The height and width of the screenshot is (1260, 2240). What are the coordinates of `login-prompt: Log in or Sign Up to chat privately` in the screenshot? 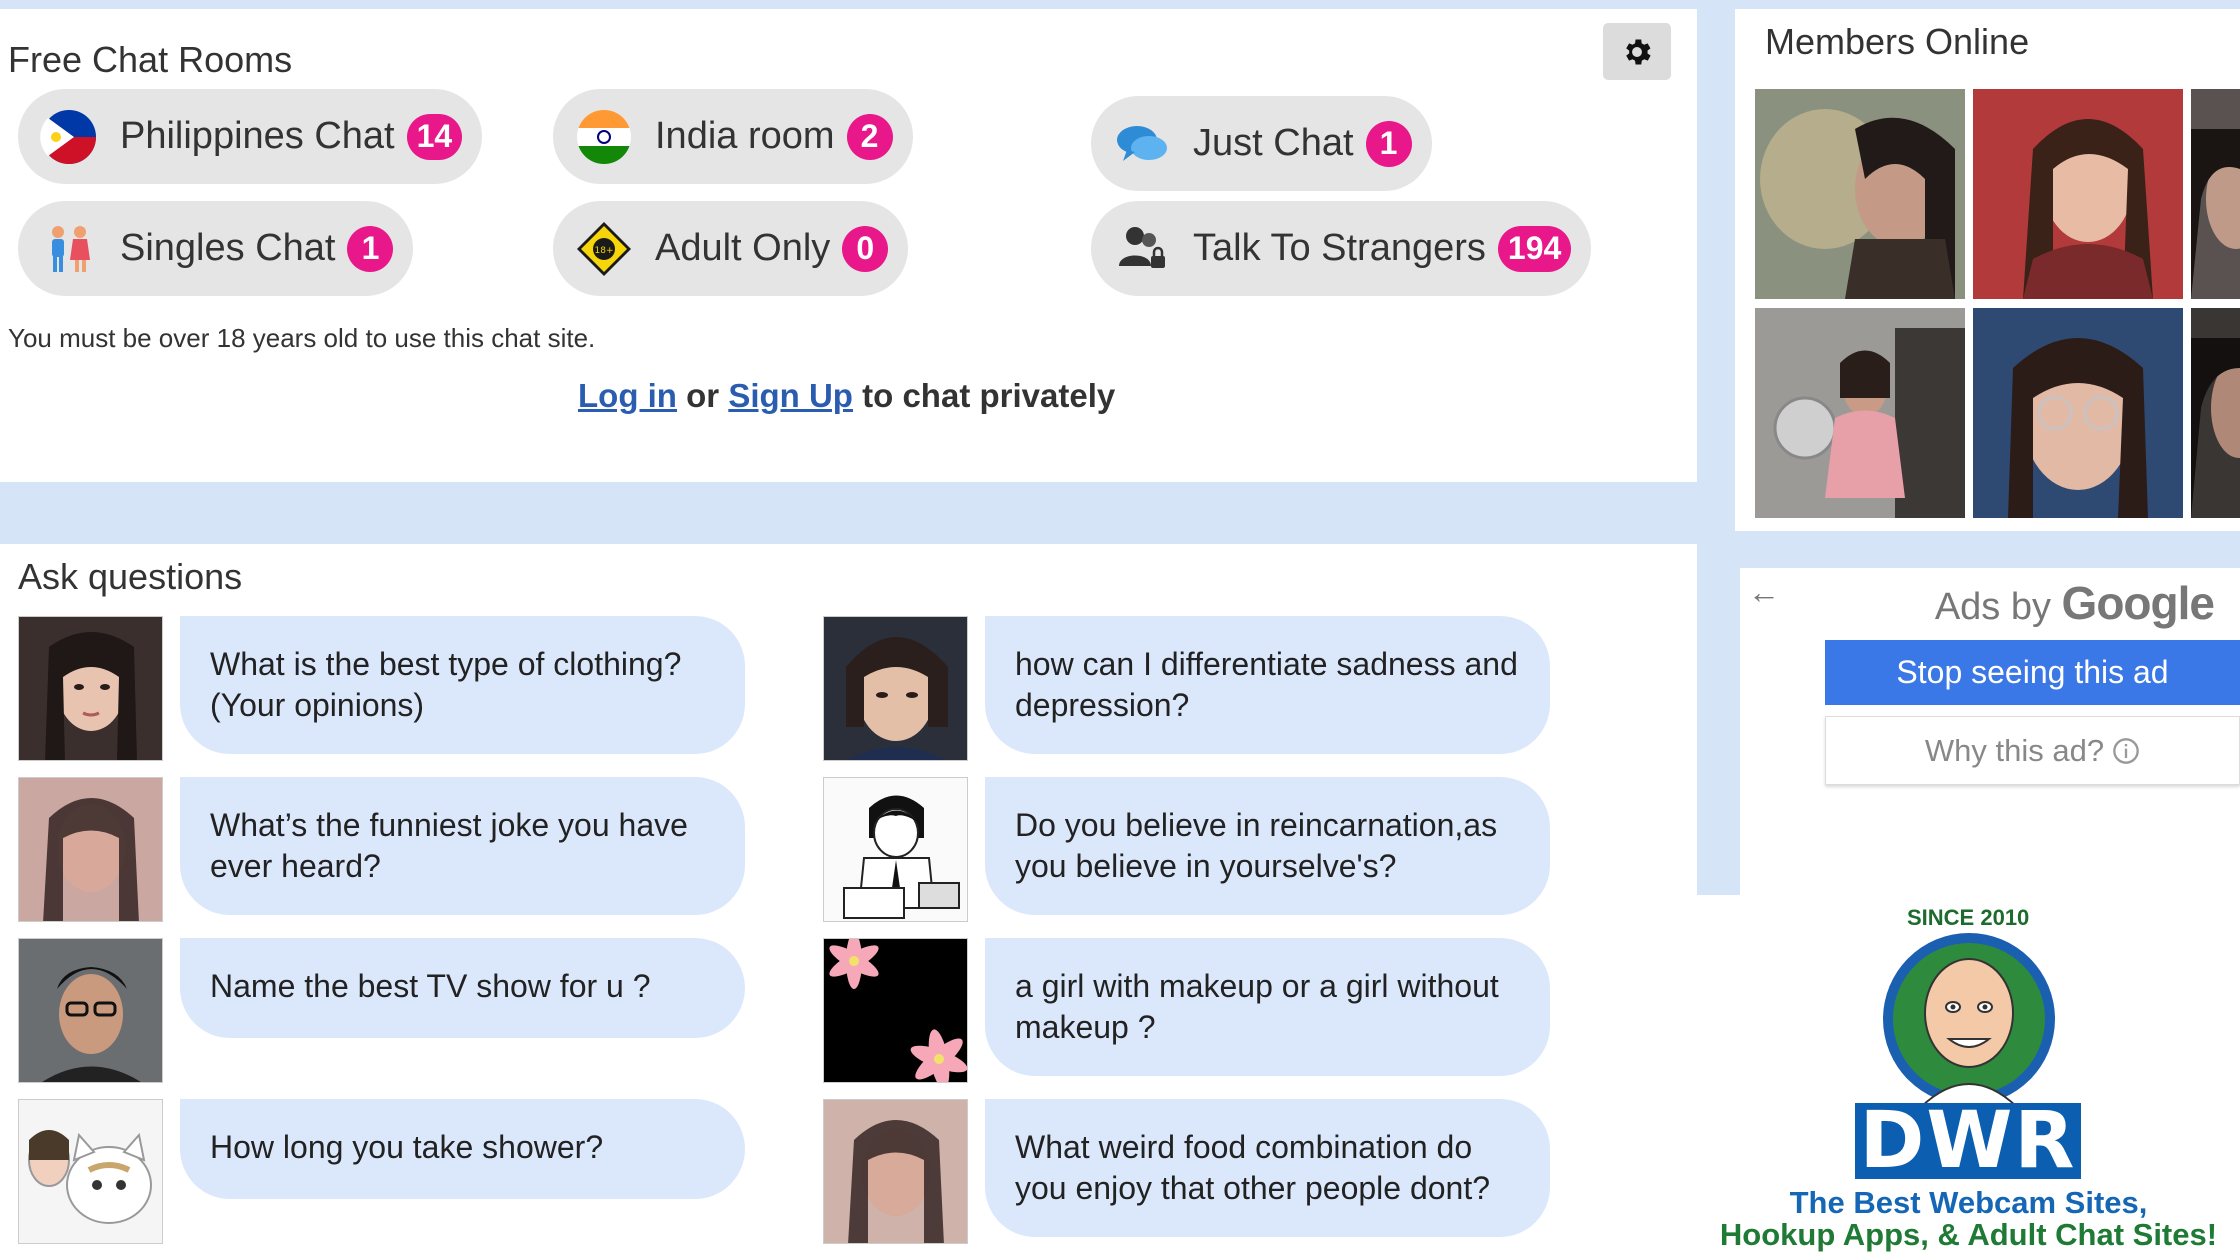 It's located at (846, 396).